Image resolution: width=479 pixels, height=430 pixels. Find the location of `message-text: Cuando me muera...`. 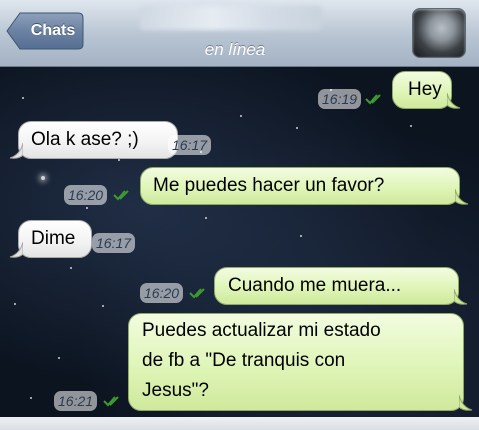

message-text: Cuando me muera... is located at coordinates (315, 285).